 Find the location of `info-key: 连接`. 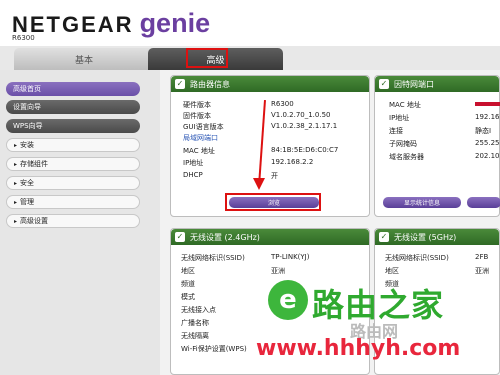

info-key: 连接 is located at coordinates (396, 131).